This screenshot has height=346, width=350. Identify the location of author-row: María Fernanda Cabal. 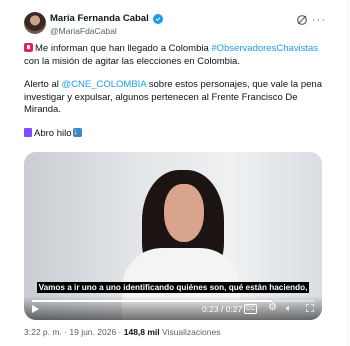
(106, 18).